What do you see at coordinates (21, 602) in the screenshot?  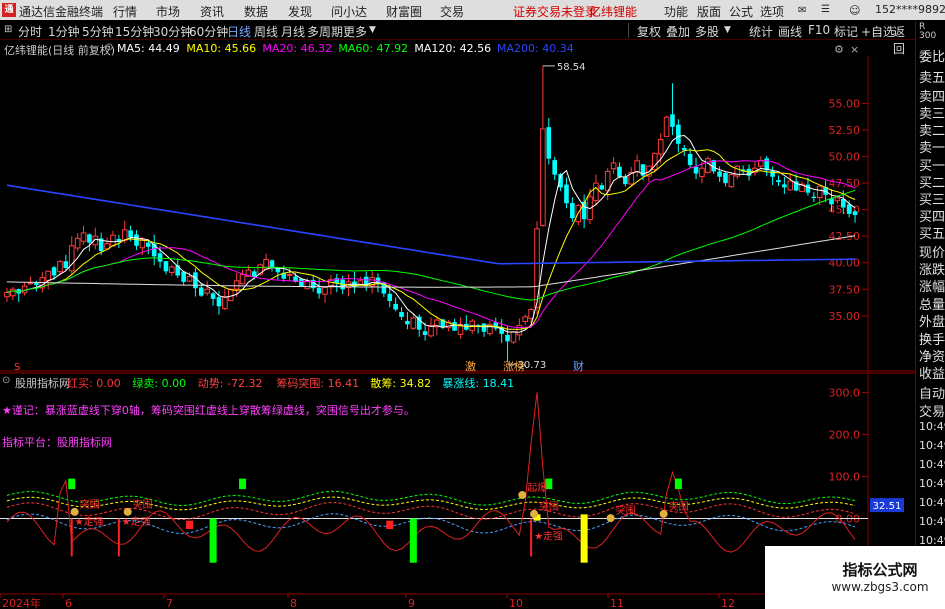 I see `date-tick-label: 2024年` at bounding box center [21, 602].